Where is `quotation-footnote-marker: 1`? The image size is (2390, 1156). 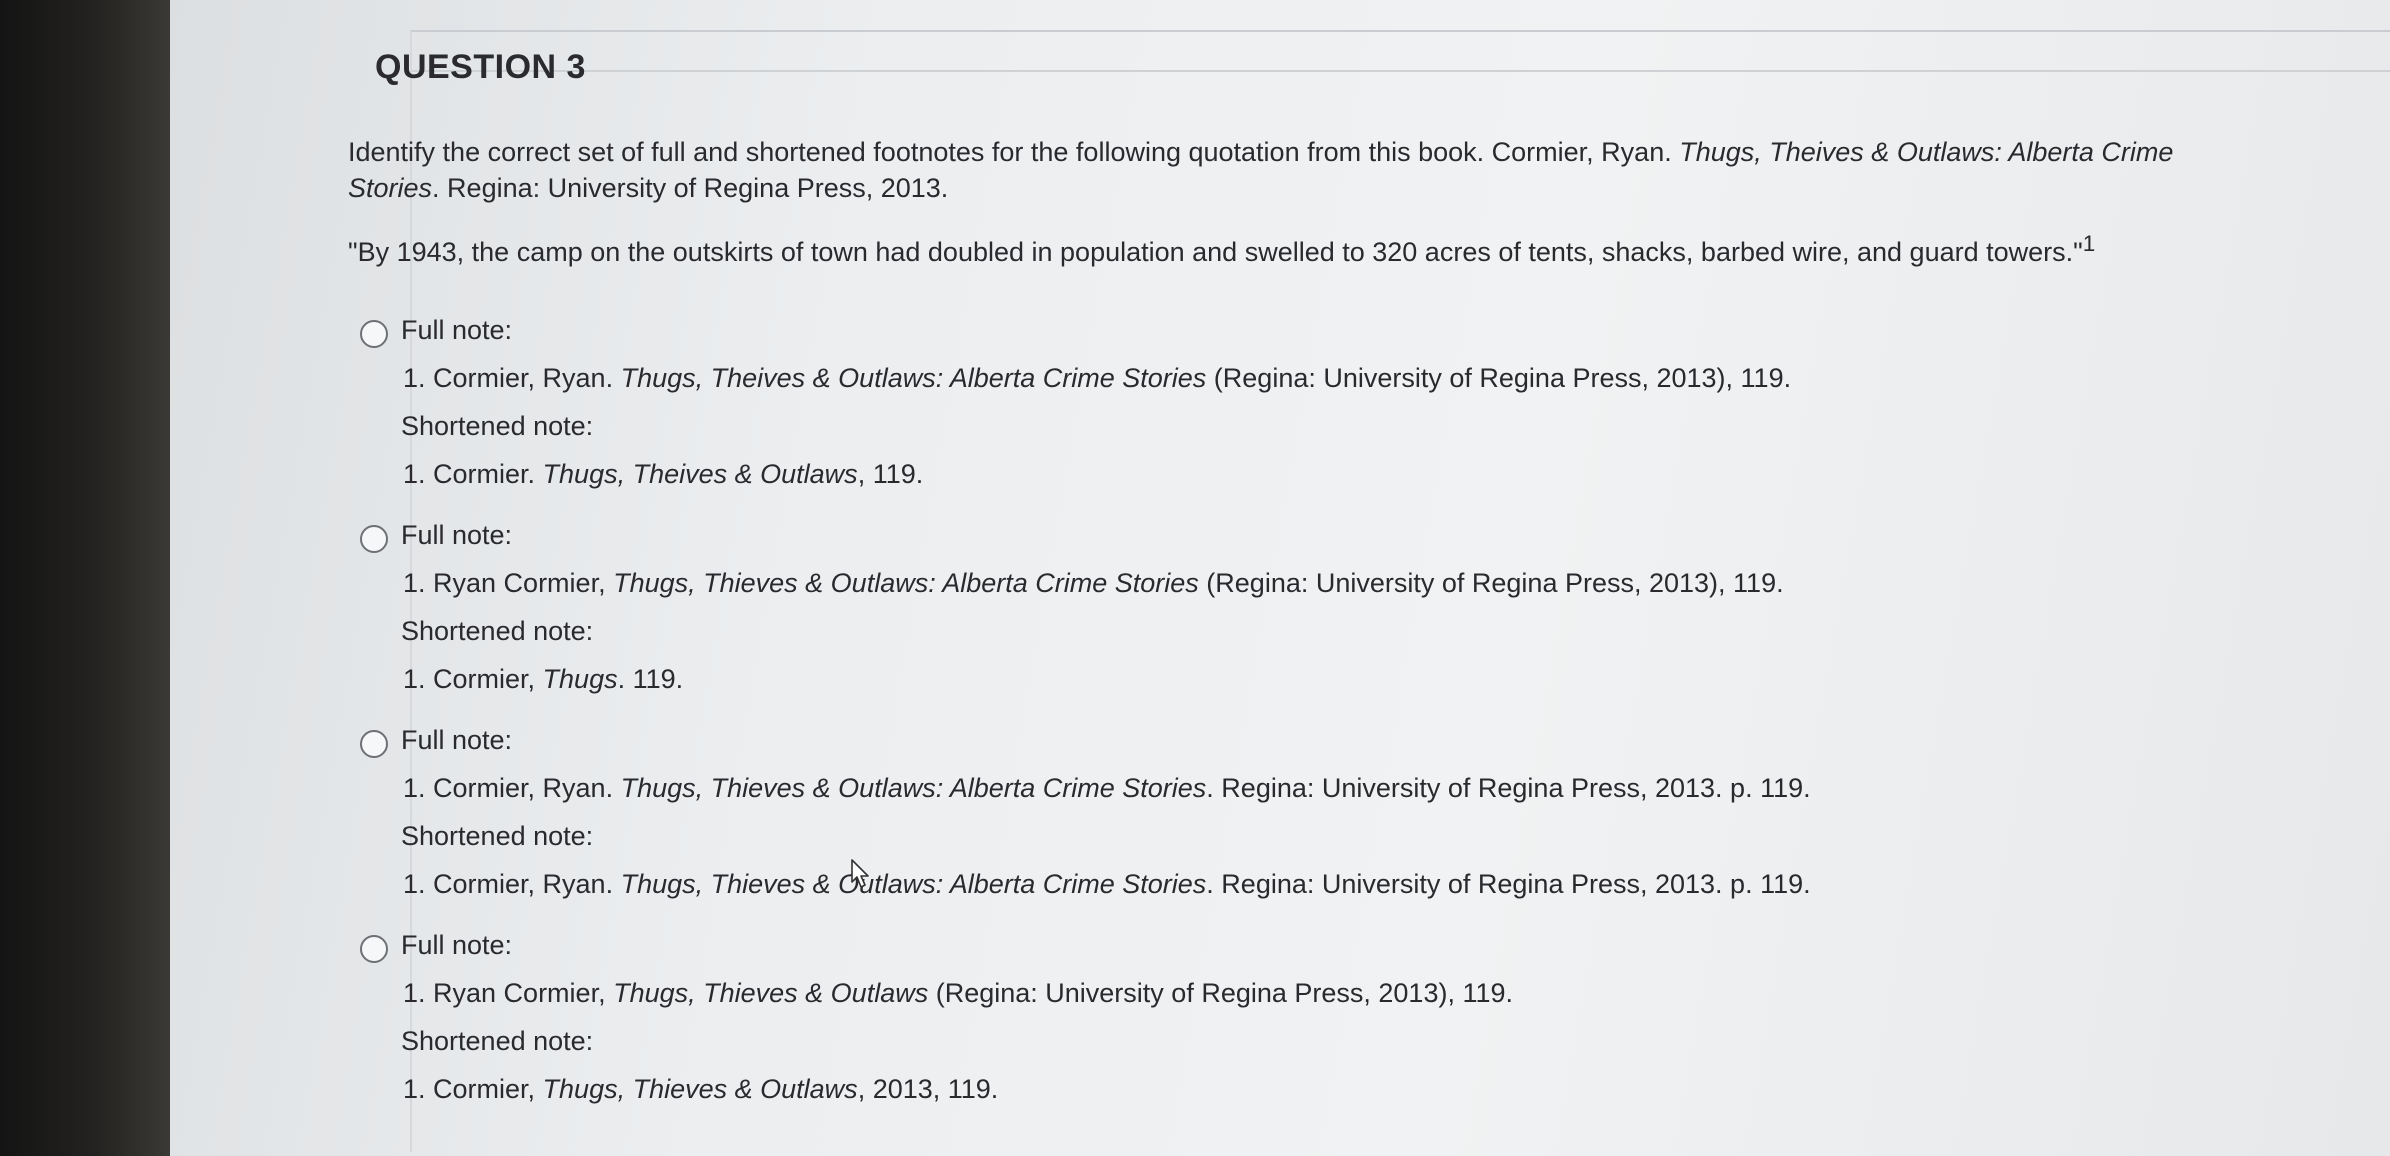 quotation-footnote-marker: 1 is located at coordinates (2089, 243).